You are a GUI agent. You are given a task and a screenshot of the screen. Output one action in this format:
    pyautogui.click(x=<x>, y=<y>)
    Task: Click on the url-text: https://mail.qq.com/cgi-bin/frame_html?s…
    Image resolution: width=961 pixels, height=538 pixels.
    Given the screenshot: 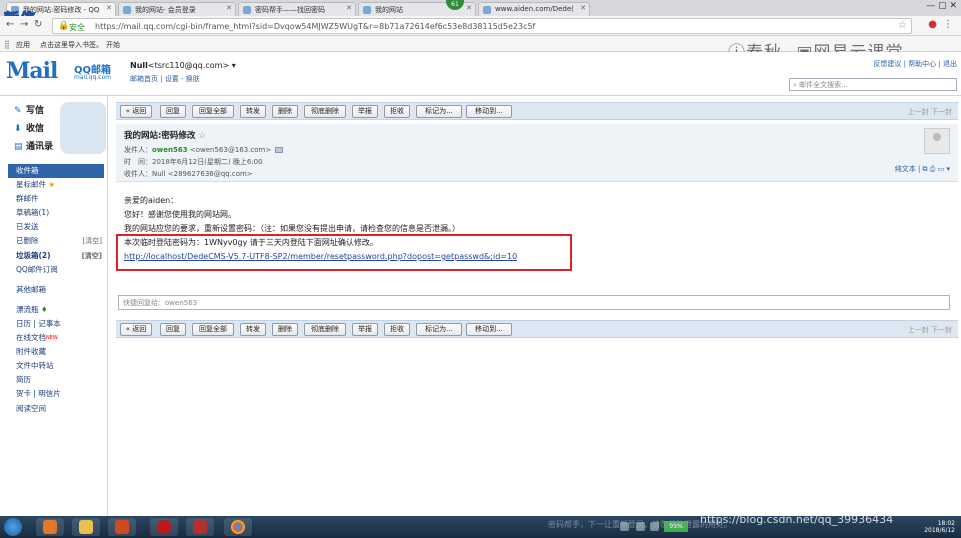 What is the action you would take?
    pyautogui.click(x=315, y=26)
    